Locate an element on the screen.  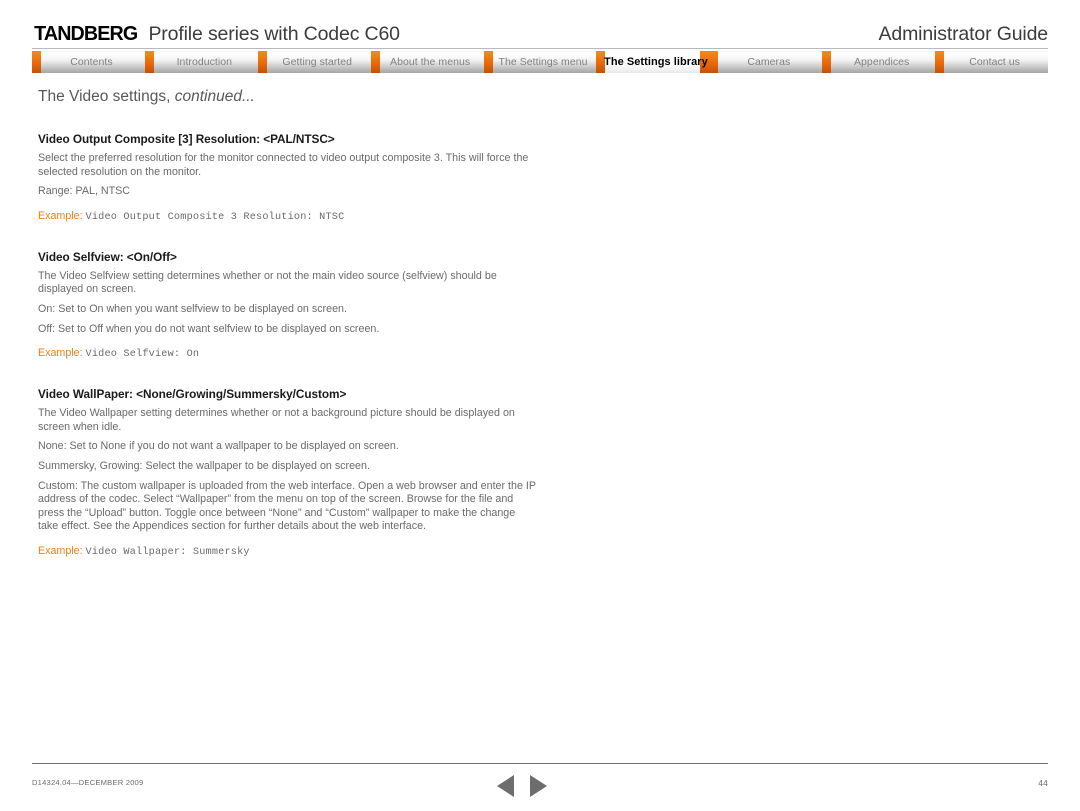
page-title-main: The Video settings, is located at coordinates (106, 96).